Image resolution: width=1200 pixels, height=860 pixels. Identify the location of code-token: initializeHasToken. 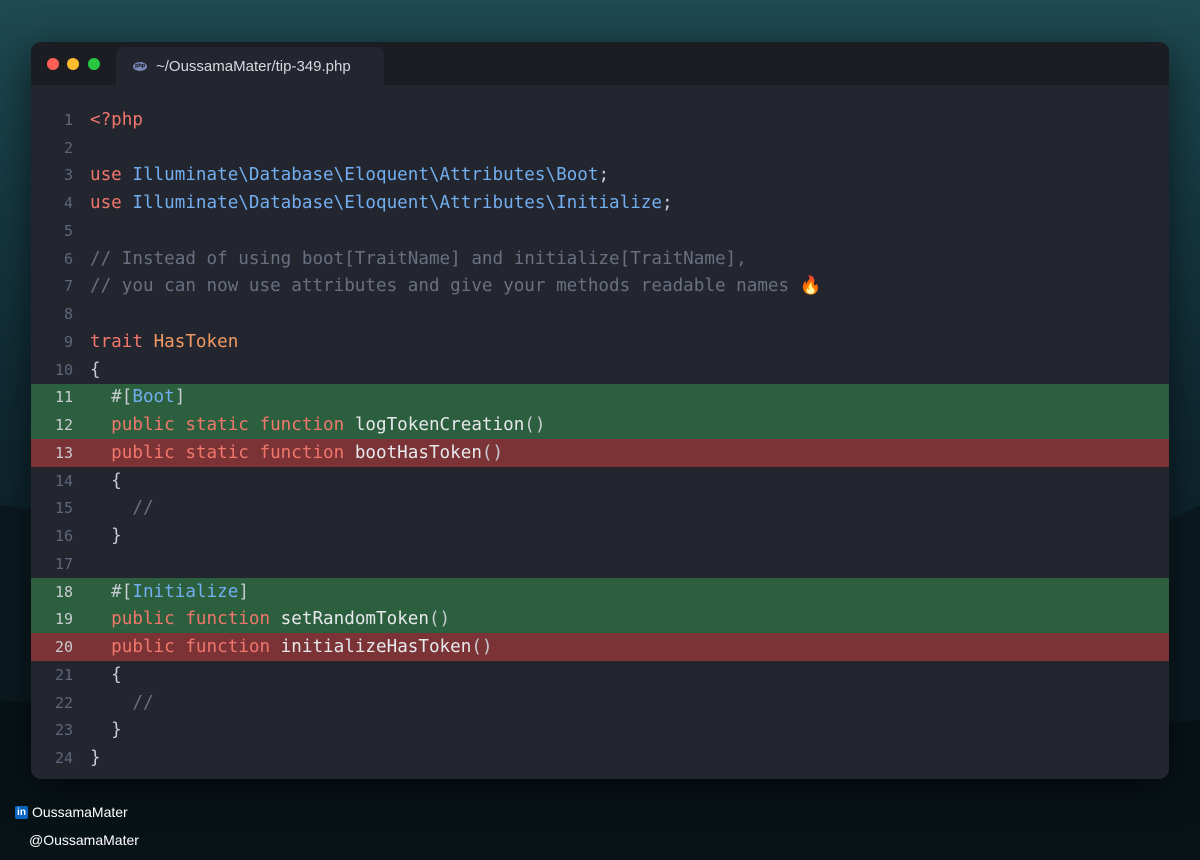
(376, 647).